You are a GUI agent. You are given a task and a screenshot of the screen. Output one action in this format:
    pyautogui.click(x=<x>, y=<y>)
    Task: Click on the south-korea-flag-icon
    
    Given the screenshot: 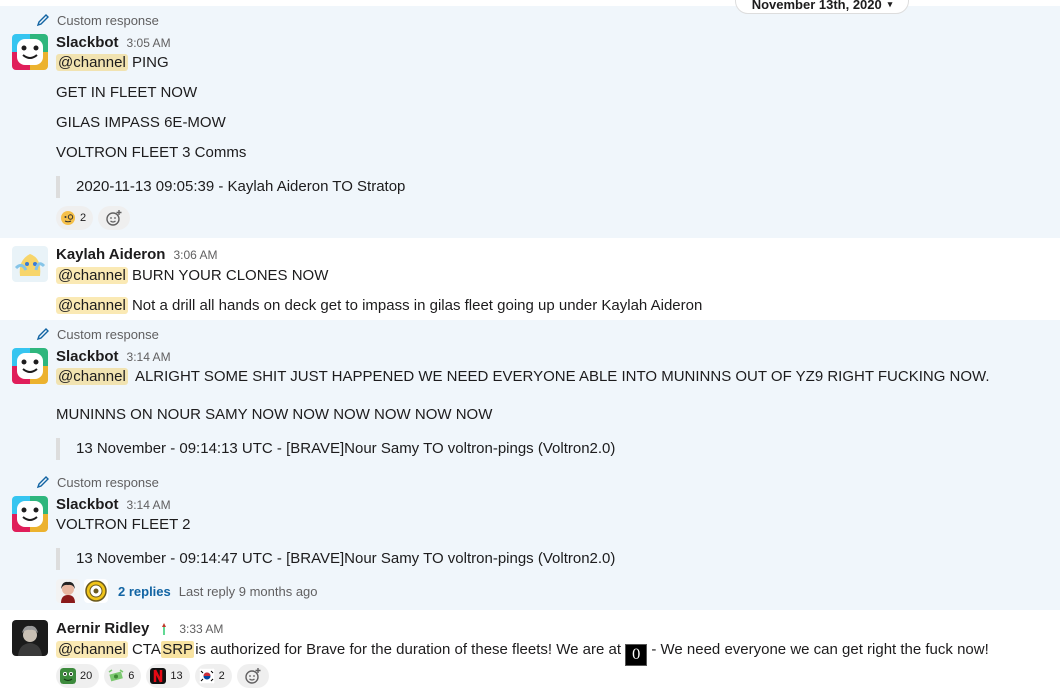 What is the action you would take?
    pyautogui.click(x=206, y=676)
    